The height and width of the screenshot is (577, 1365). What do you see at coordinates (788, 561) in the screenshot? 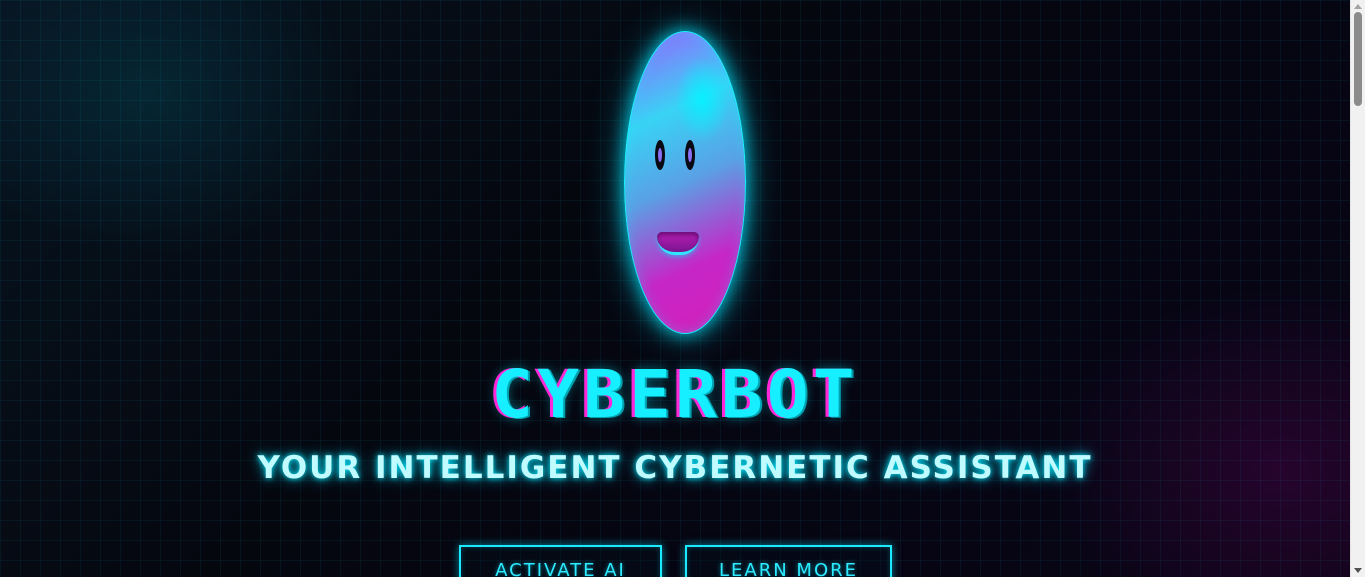
I see `learn-more-button: LEARN MORE` at bounding box center [788, 561].